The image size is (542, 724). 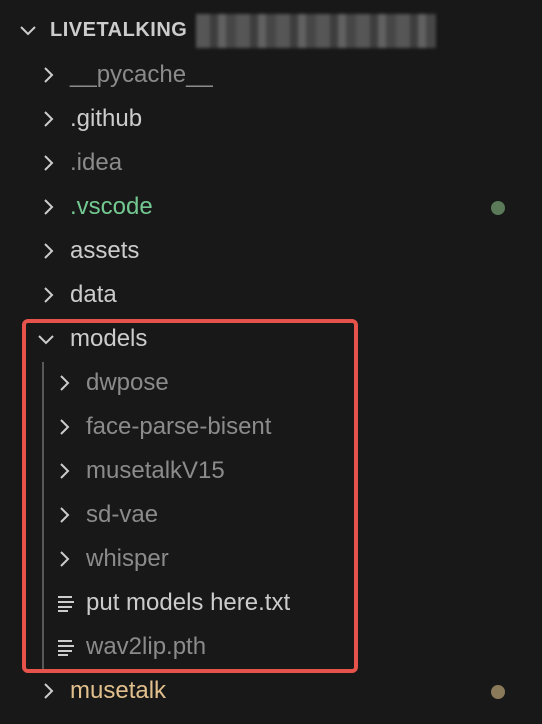 I want to click on tree-item-sd-vae: sd-vae, so click(x=271, y=515).